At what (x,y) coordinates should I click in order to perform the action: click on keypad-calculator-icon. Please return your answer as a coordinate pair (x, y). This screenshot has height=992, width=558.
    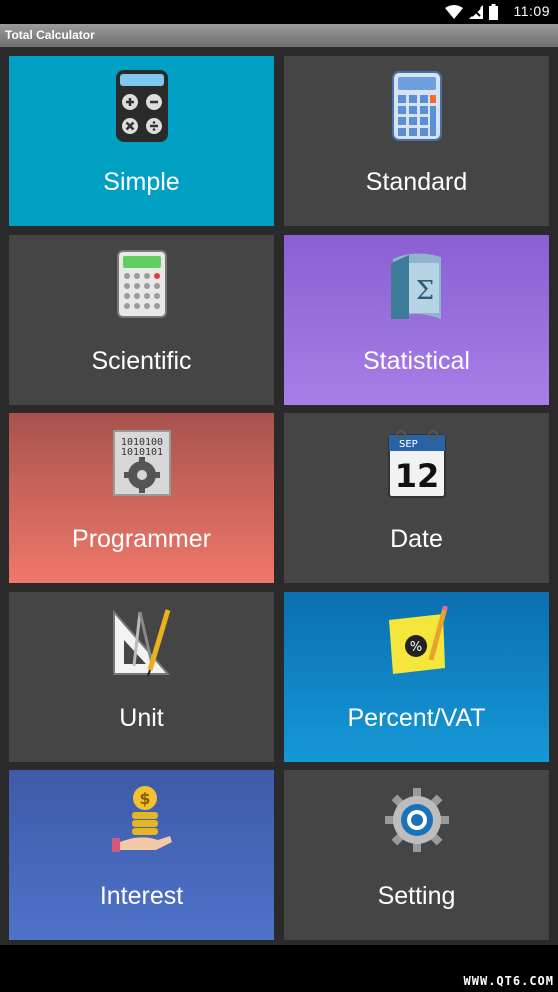
    Looking at the image, I should click on (416, 106).